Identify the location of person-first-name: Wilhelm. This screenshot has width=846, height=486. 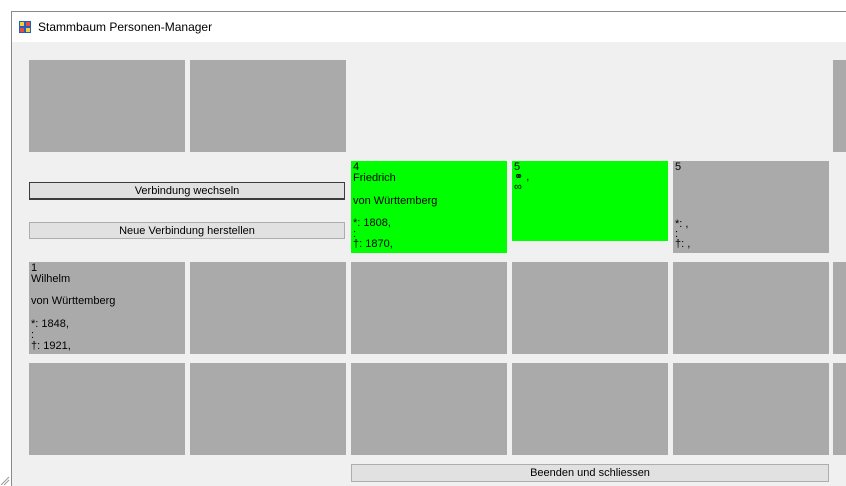
(51, 279).